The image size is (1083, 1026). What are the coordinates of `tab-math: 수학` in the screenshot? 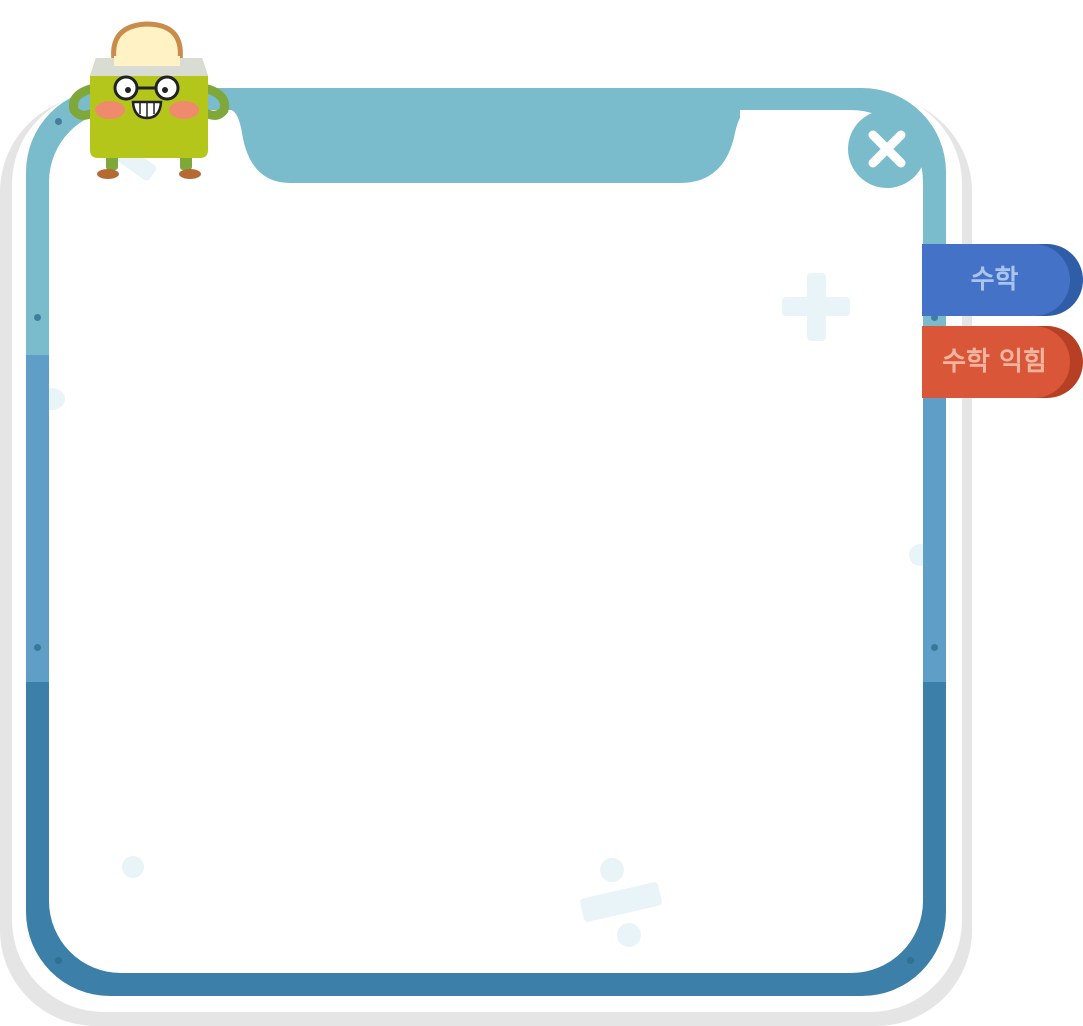 It's located at (1002, 280).